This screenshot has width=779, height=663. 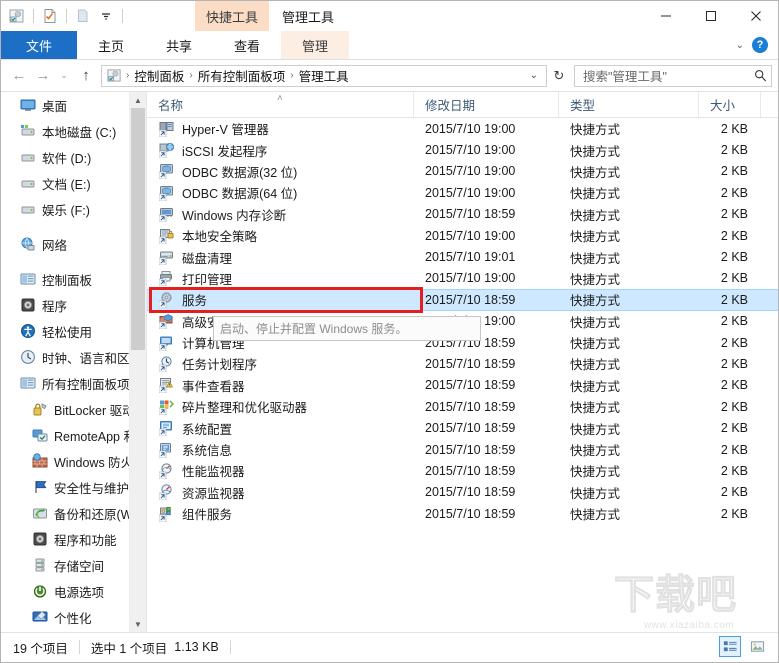 I want to click on nav-scrollbar: ▲ ▼, so click(x=137, y=362).